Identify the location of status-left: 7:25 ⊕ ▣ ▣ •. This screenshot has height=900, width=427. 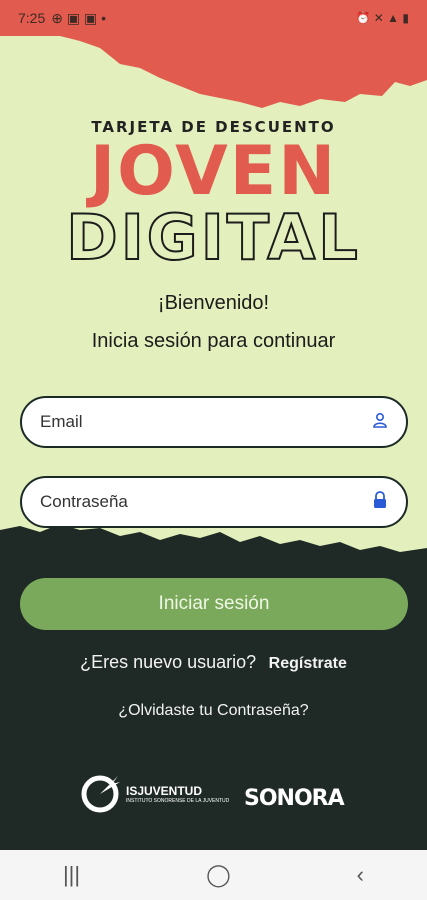
(62, 18).